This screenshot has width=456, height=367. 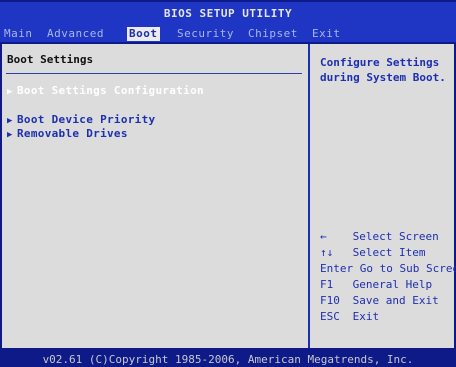 What do you see at coordinates (110, 90) in the screenshot?
I see `item-label: Boot Settings Configuration` at bounding box center [110, 90].